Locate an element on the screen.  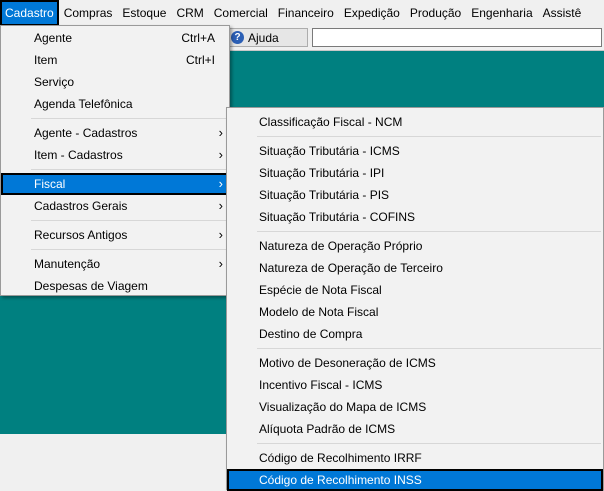
menubar-item-engenharia: Engenharia is located at coordinates (501, 13).